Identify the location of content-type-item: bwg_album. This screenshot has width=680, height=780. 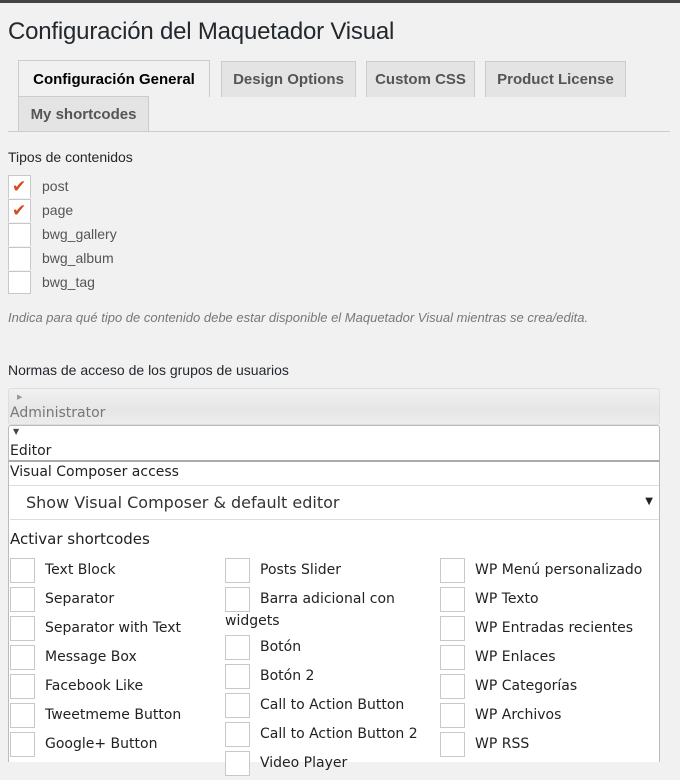
(62, 258).